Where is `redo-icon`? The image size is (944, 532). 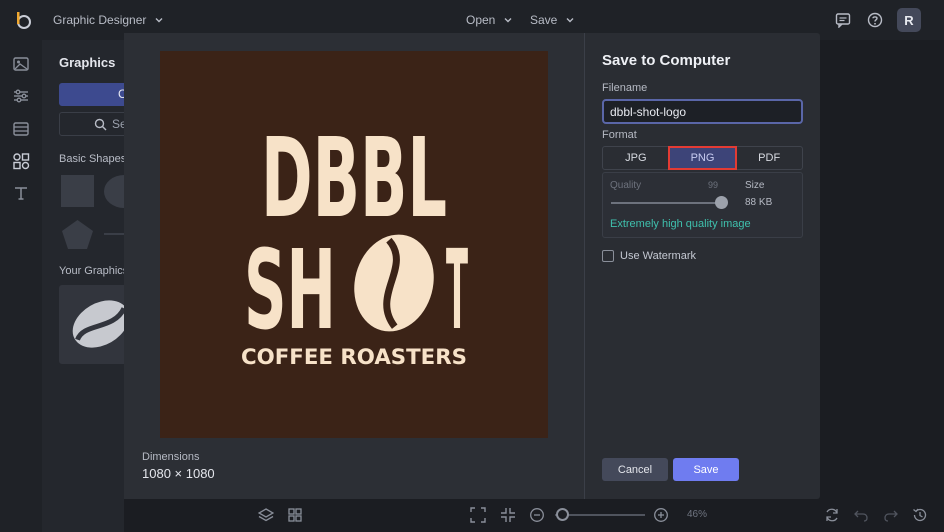
redo-icon is located at coordinates (891, 515).